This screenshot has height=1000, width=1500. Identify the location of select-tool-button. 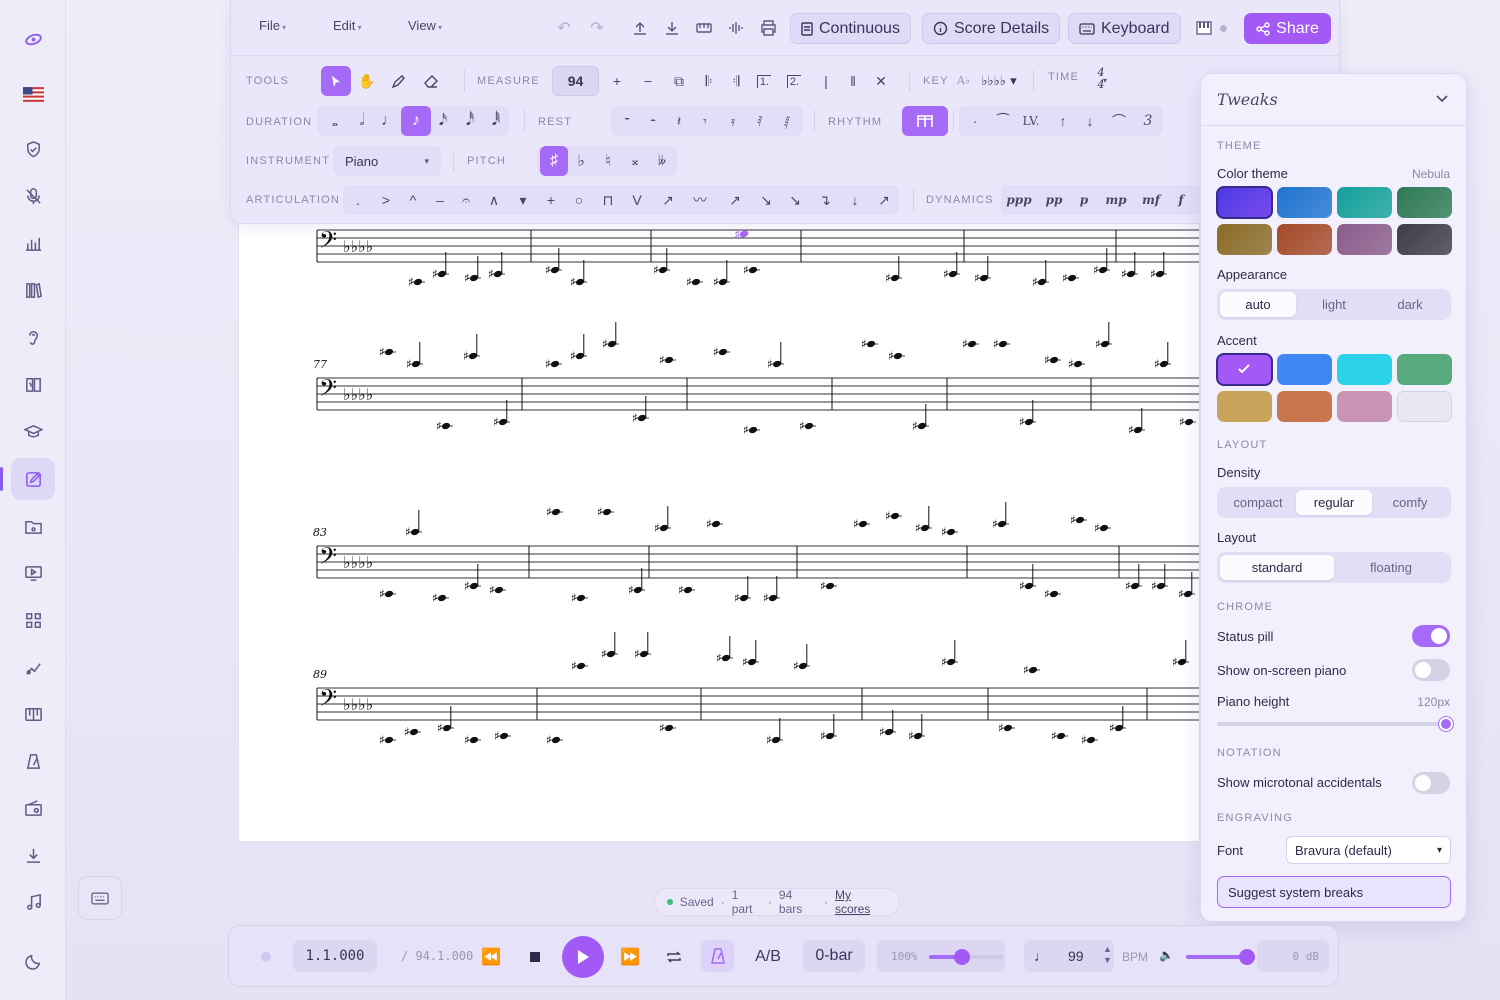
(336, 81).